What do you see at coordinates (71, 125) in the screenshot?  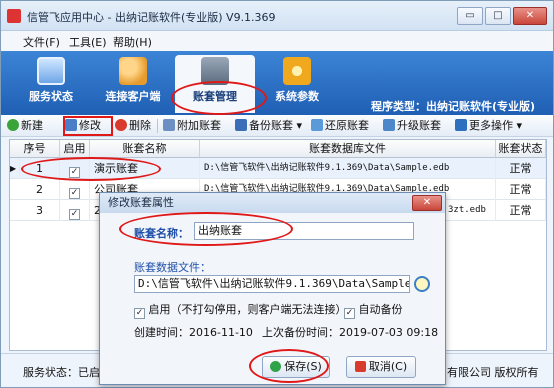 I see `edit-icon` at bounding box center [71, 125].